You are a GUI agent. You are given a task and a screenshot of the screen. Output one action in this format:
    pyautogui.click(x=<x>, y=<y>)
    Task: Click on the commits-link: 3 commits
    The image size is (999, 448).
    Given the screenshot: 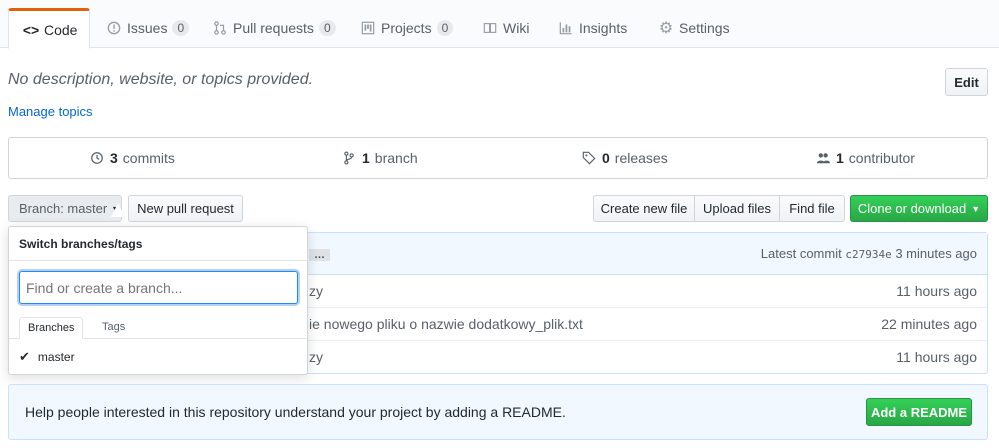 What is the action you would take?
    pyautogui.click(x=132, y=158)
    